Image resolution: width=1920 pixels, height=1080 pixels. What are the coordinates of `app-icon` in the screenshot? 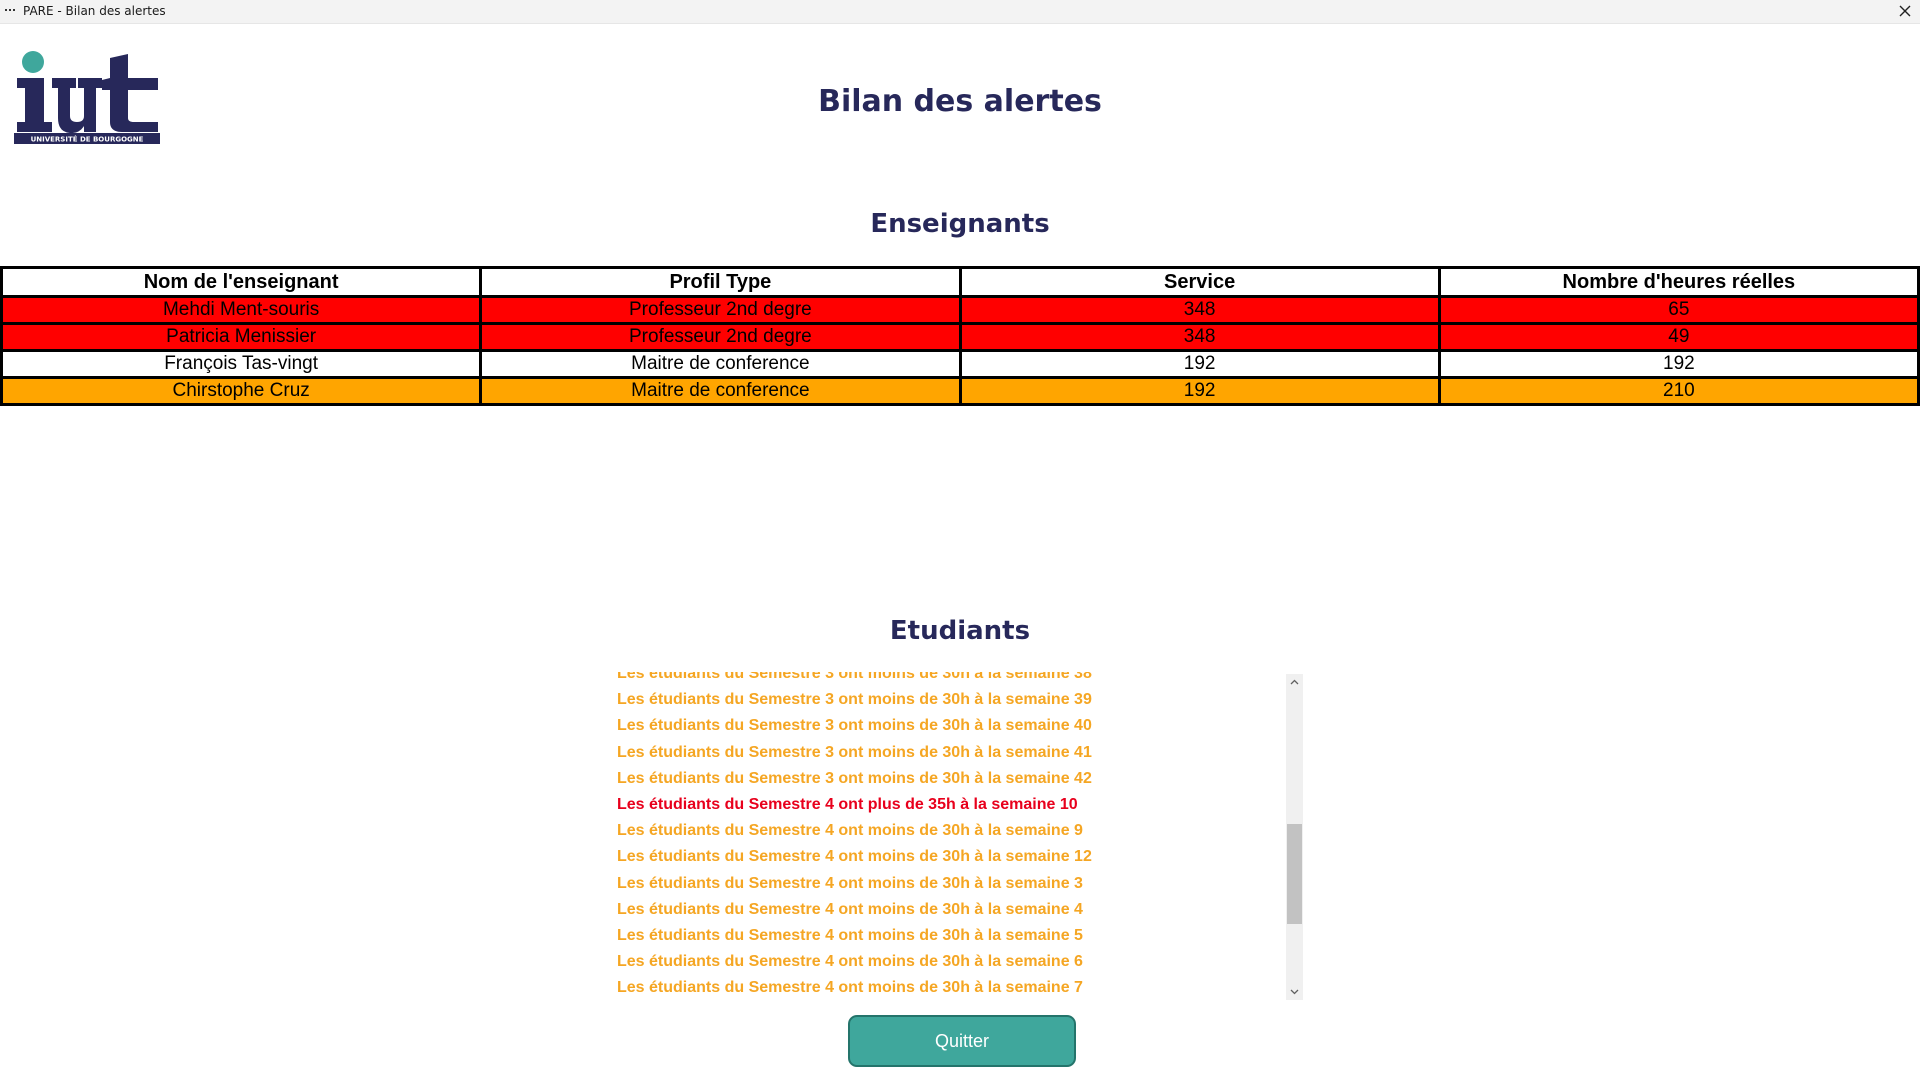 It's located at (10, 11).